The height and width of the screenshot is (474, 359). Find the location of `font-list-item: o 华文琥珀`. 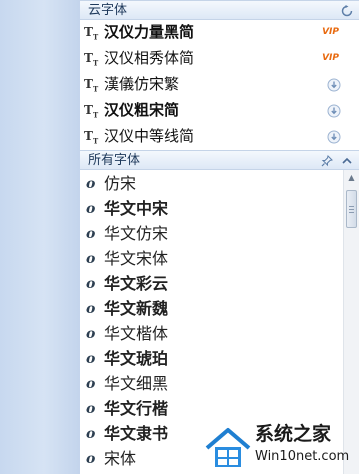

font-list-item: o 华文琥珀 is located at coordinates (211, 359).